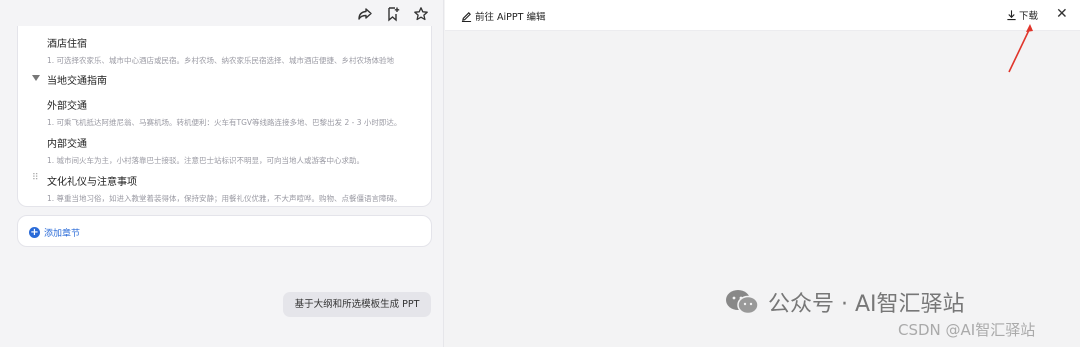 The height and width of the screenshot is (347, 1080). Describe the element at coordinates (34, 232) in the screenshot. I see `plus-circle-icon: +` at that location.